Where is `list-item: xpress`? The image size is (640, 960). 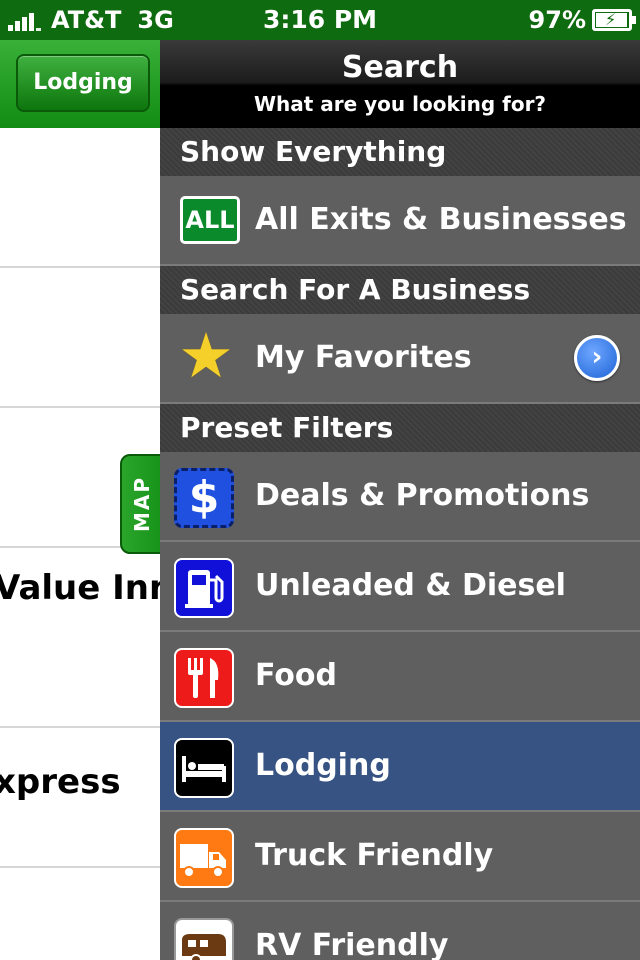
list-item: xpress is located at coordinates (80, 798).